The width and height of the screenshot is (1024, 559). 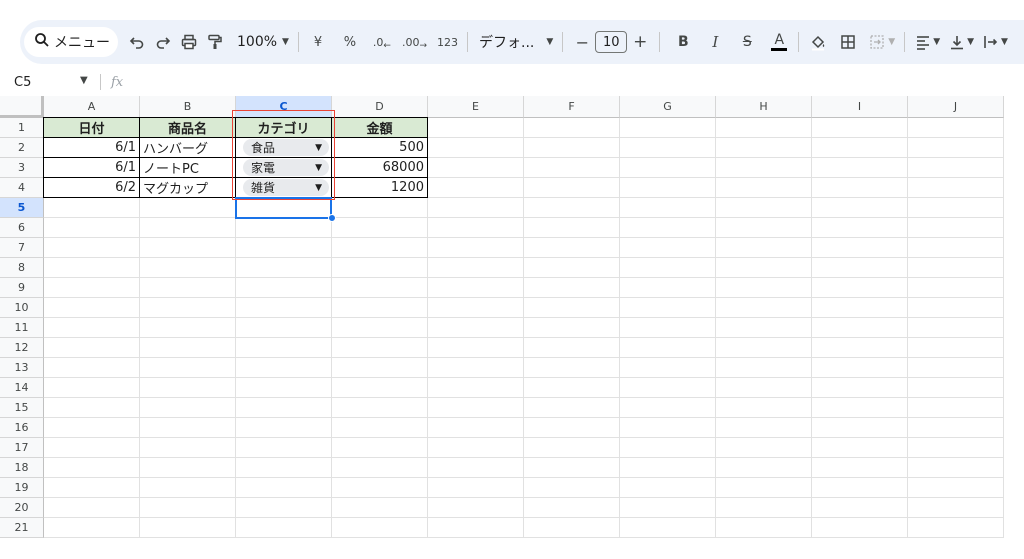 I want to click on row-header-13: 13, so click(x=22, y=368).